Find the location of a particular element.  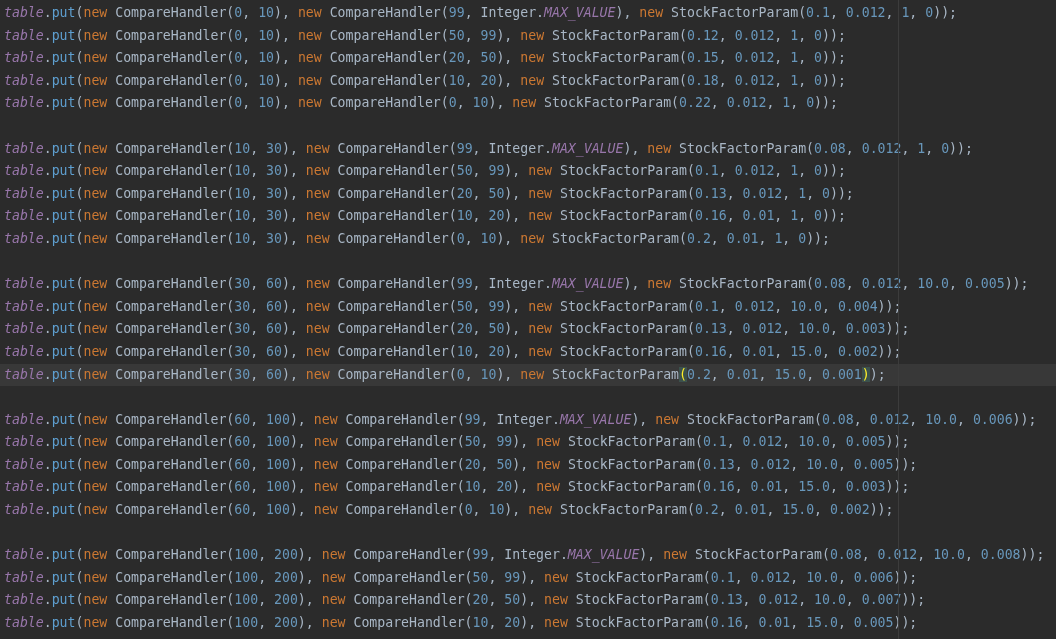

code-line: table.put(new CompareHandler(10, 30), new CompareHandler(0, 10), new StockFactorParam(0.2, 0.01, 1, 0)); is located at coordinates (417, 238).